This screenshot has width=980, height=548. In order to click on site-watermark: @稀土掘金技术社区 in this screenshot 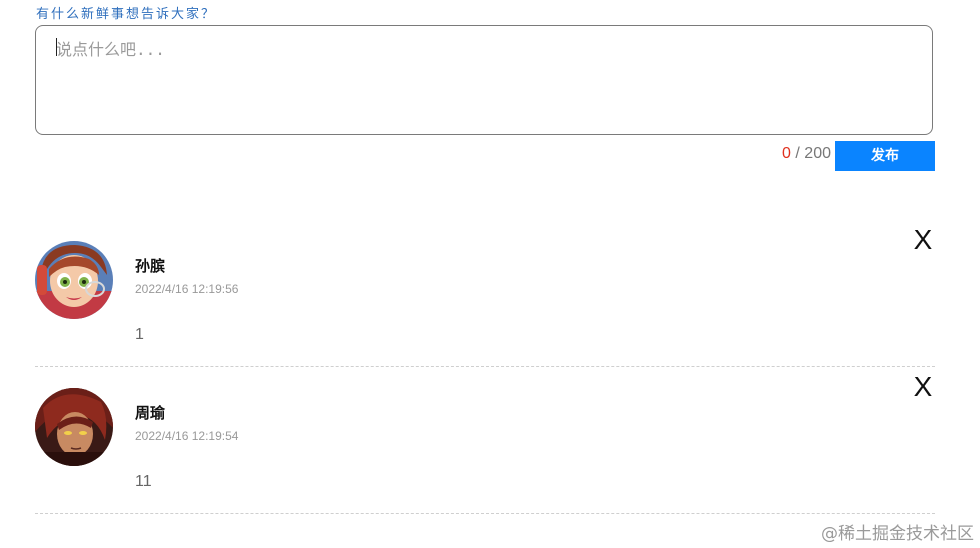, I will do `click(897, 534)`.